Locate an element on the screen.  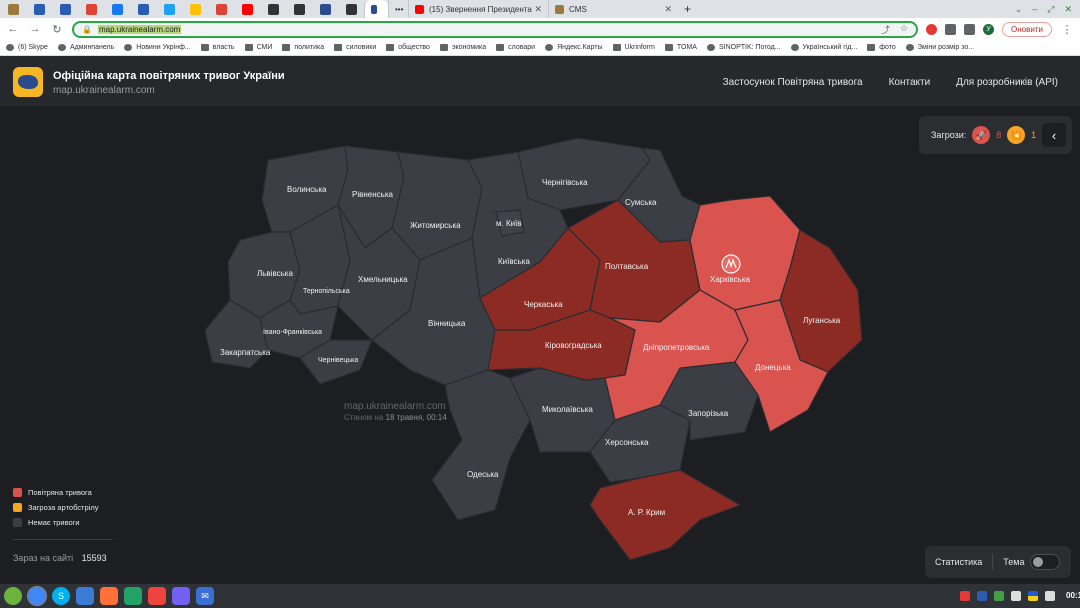
back-icon: ← is located at coordinates (13, 29).